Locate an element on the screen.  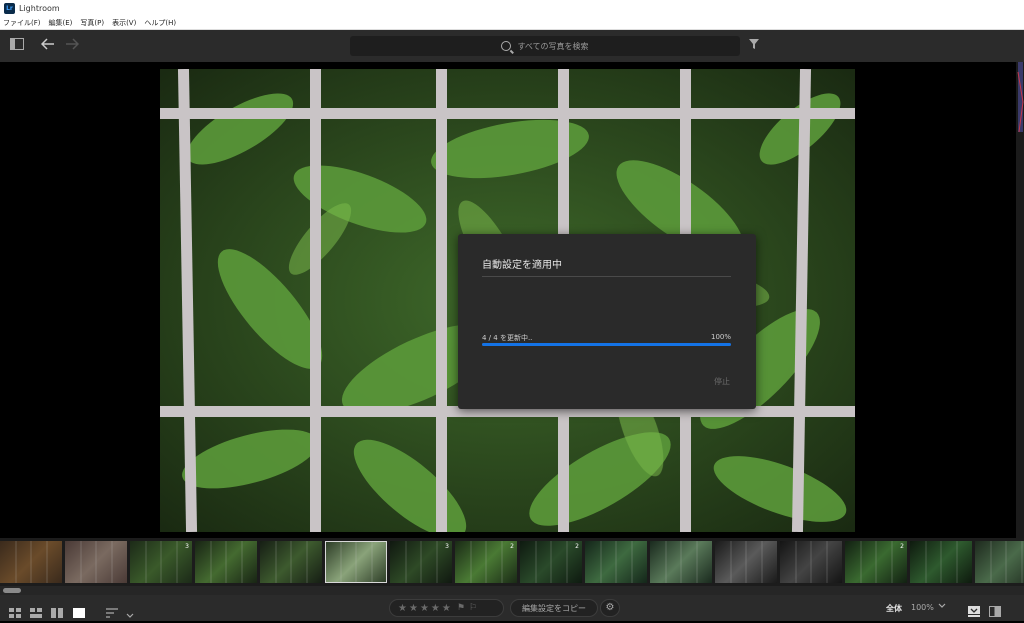
zoom-fit-label: 全体 is located at coordinates (894, 608).